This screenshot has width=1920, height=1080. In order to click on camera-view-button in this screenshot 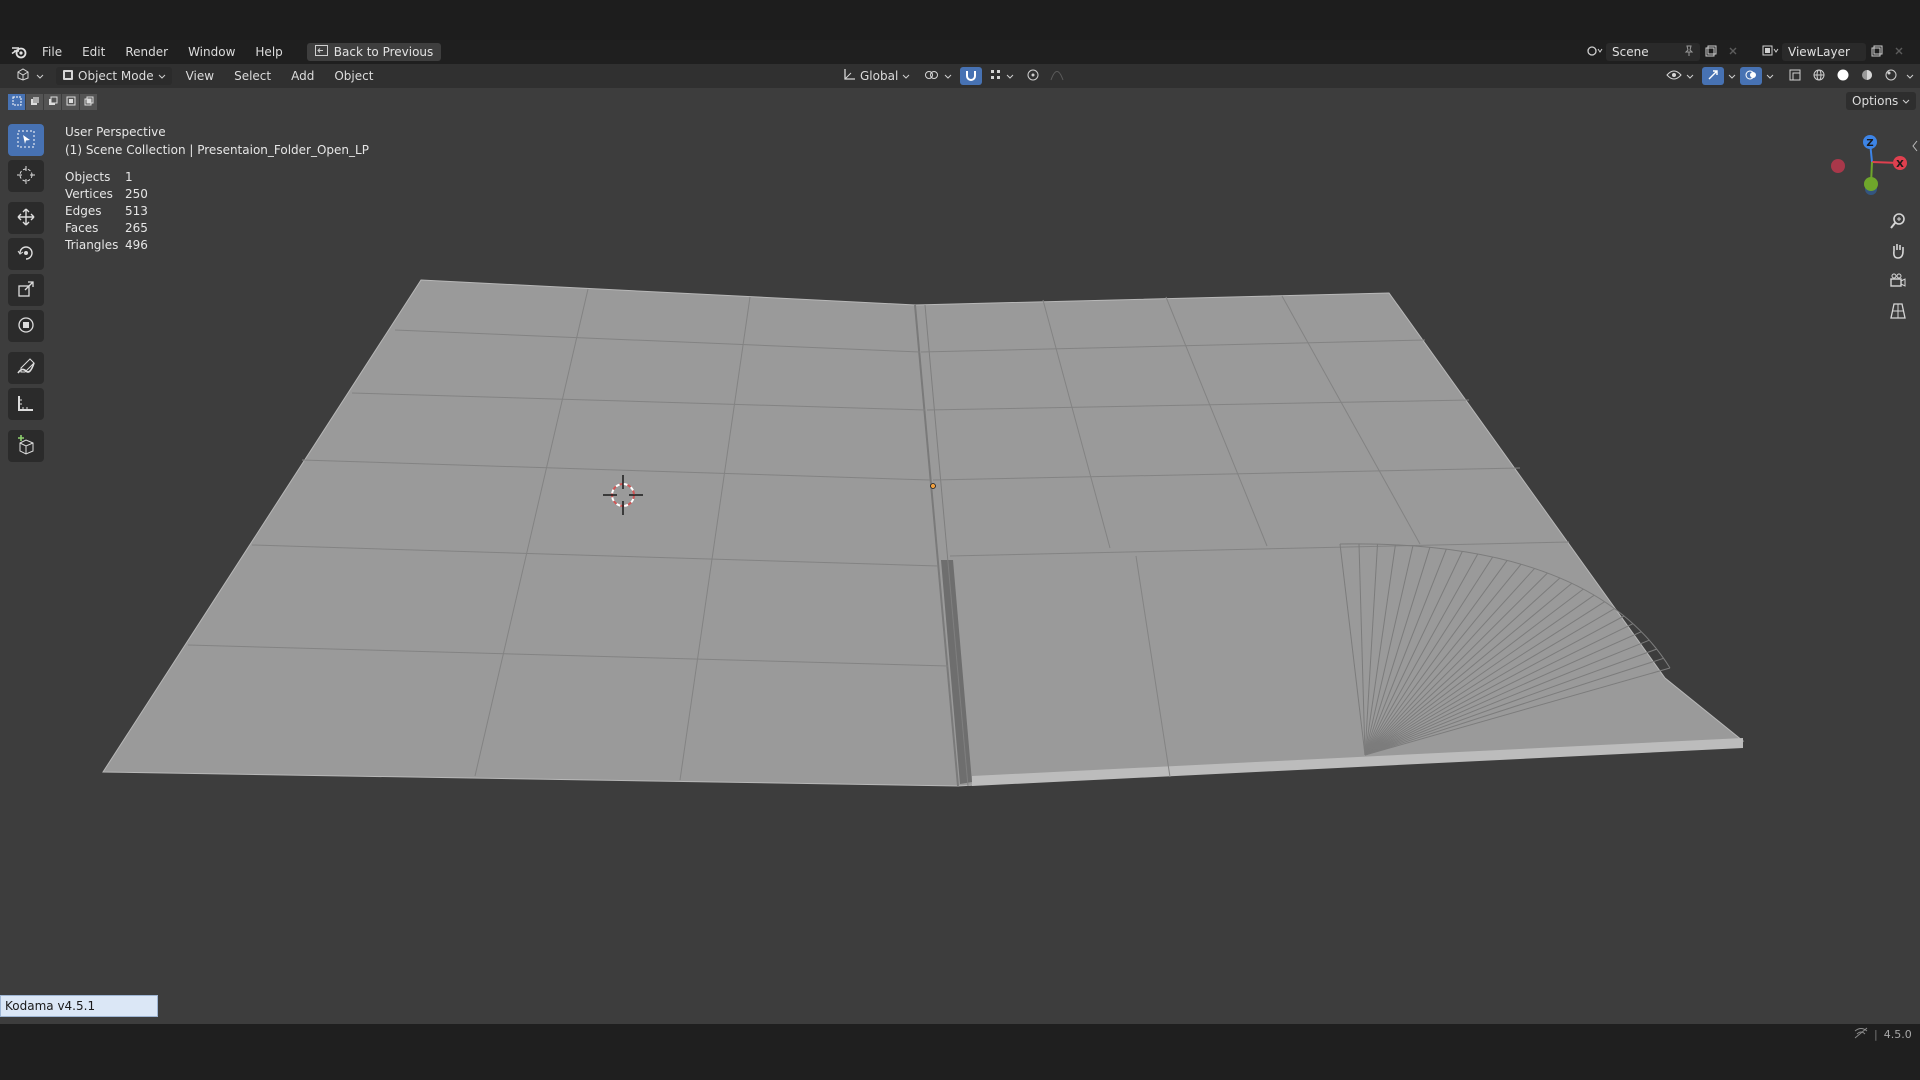, I will do `click(1898, 282)`.